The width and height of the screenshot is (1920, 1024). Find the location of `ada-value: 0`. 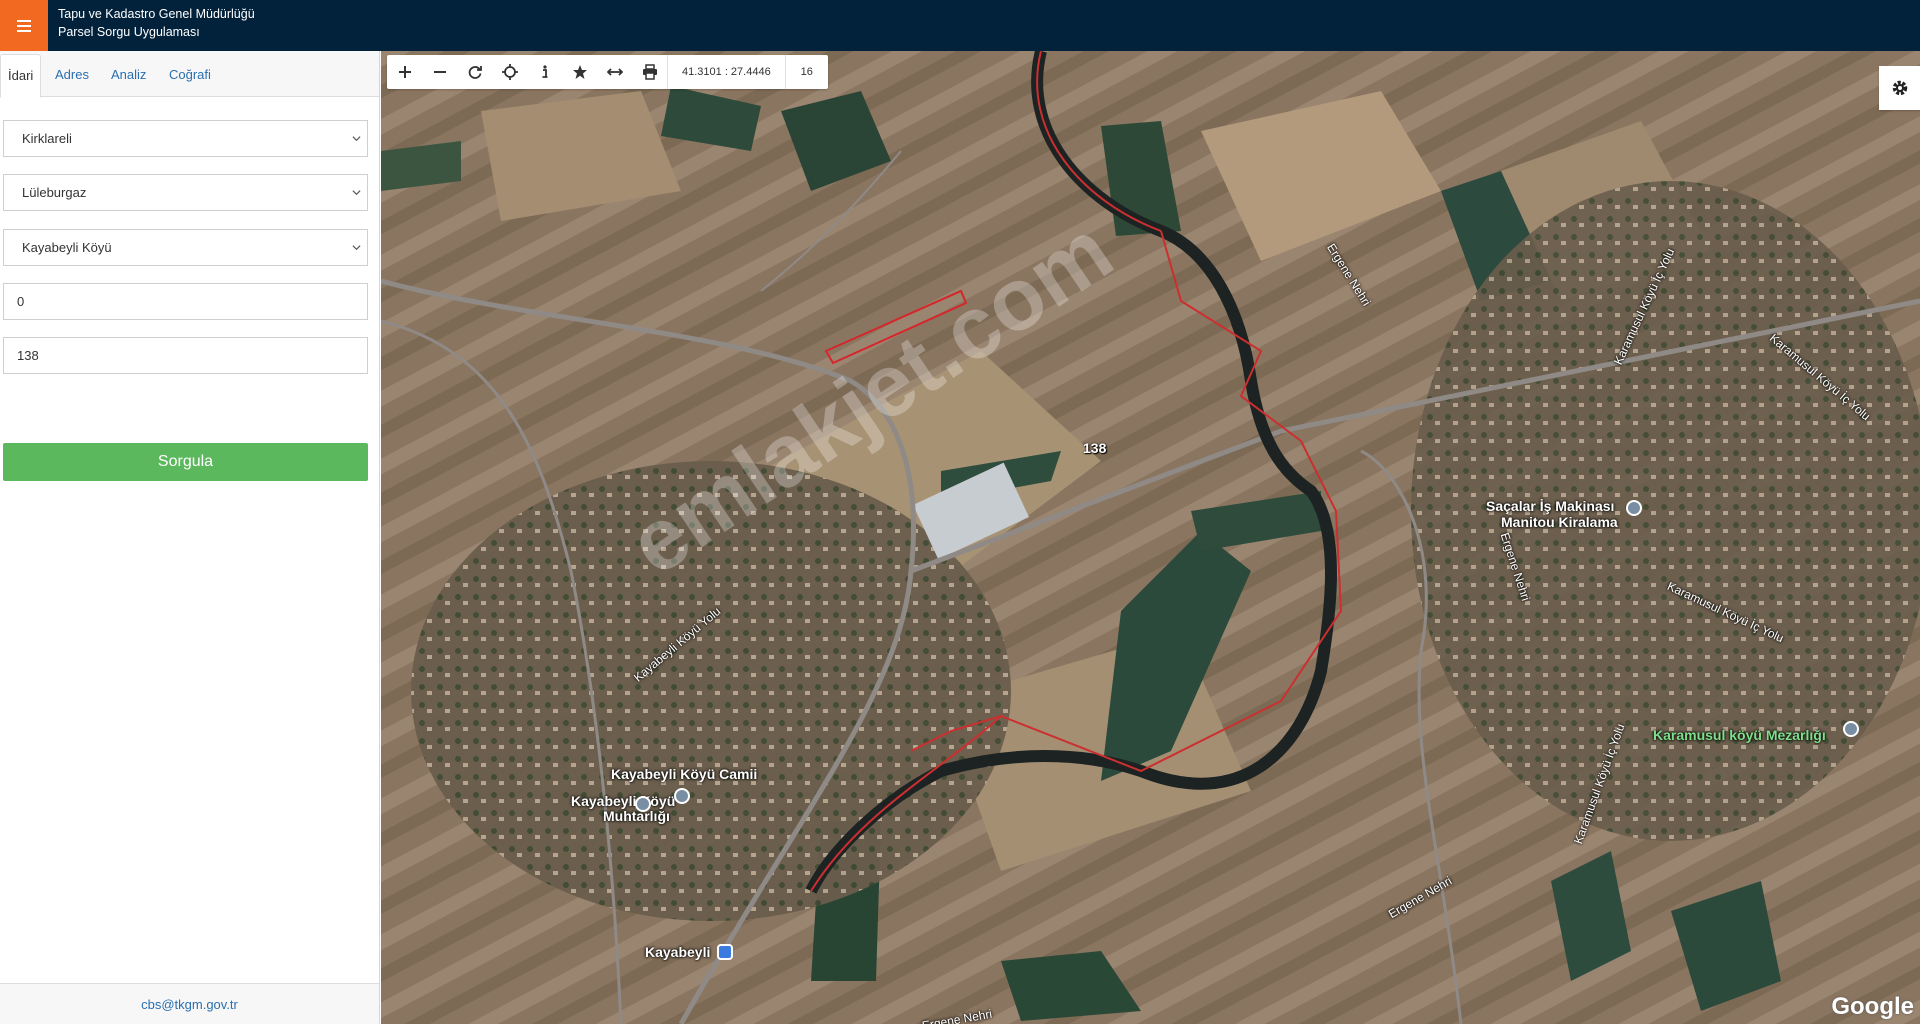

ada-value: 0 is located at coordinates (21, 301).